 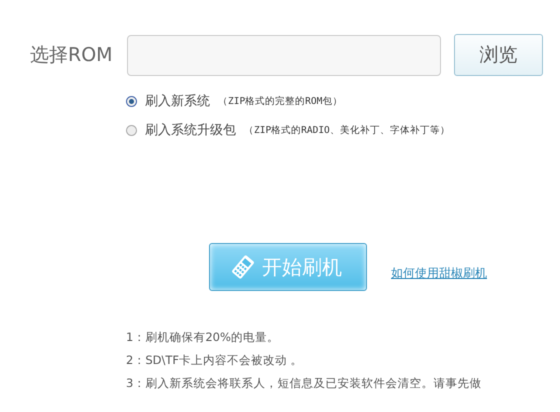 What do you see at coordinates (498, 55) in the screenshot?
I see `browse-button: 浏览` at bounding box center [498, 55].